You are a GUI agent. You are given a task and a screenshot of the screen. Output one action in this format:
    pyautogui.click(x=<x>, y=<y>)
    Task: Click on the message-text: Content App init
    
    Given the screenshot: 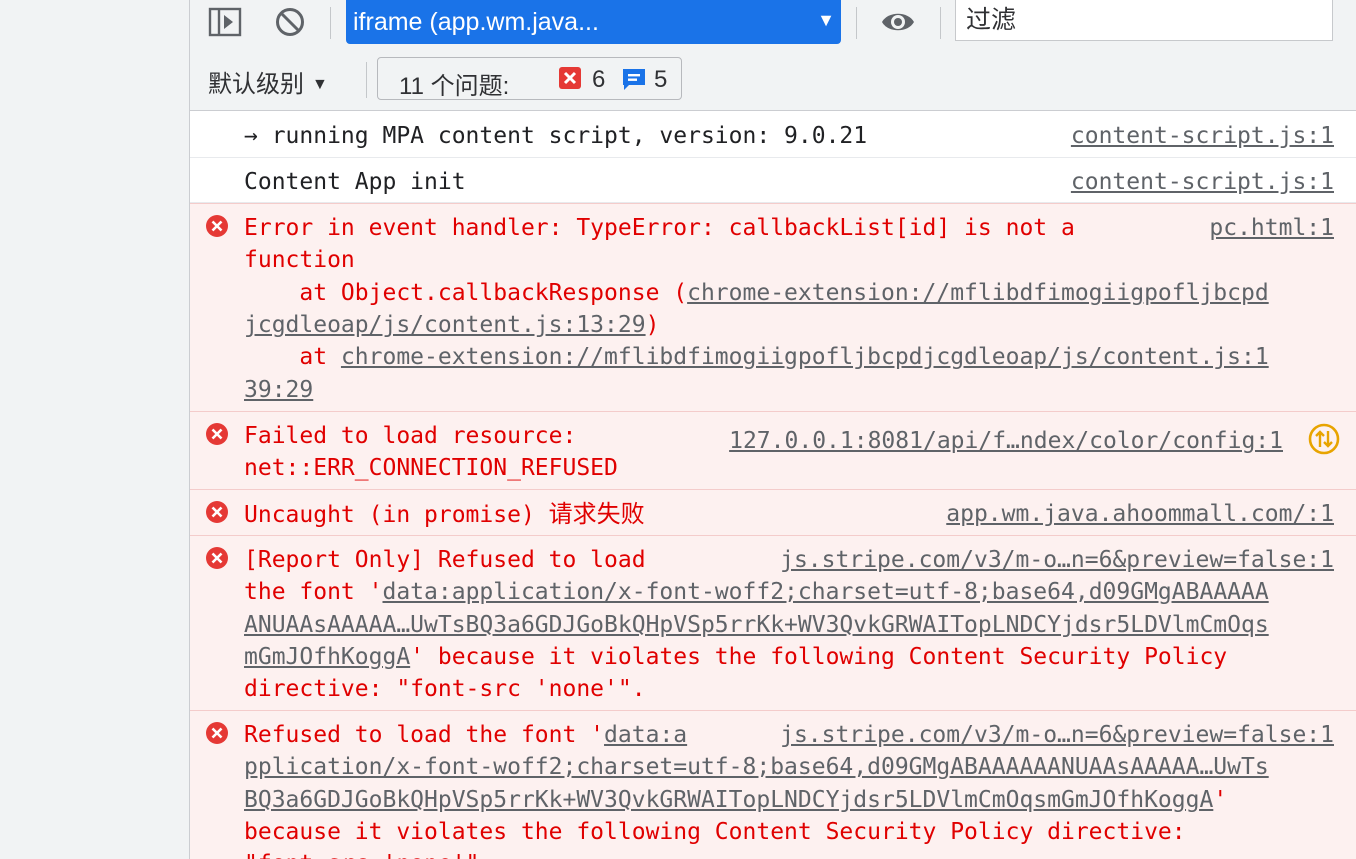 What is the action you would take?
    pyautogui.click(x=355, y=182)
    